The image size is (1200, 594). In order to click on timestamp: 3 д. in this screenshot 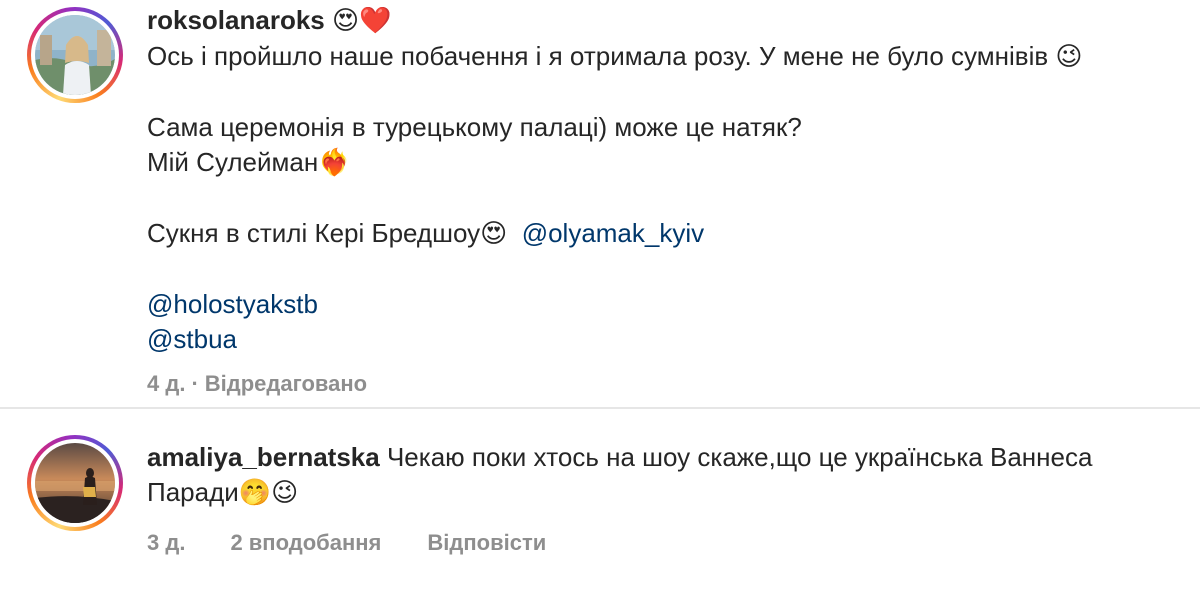, I will do `click(166, 543)`.